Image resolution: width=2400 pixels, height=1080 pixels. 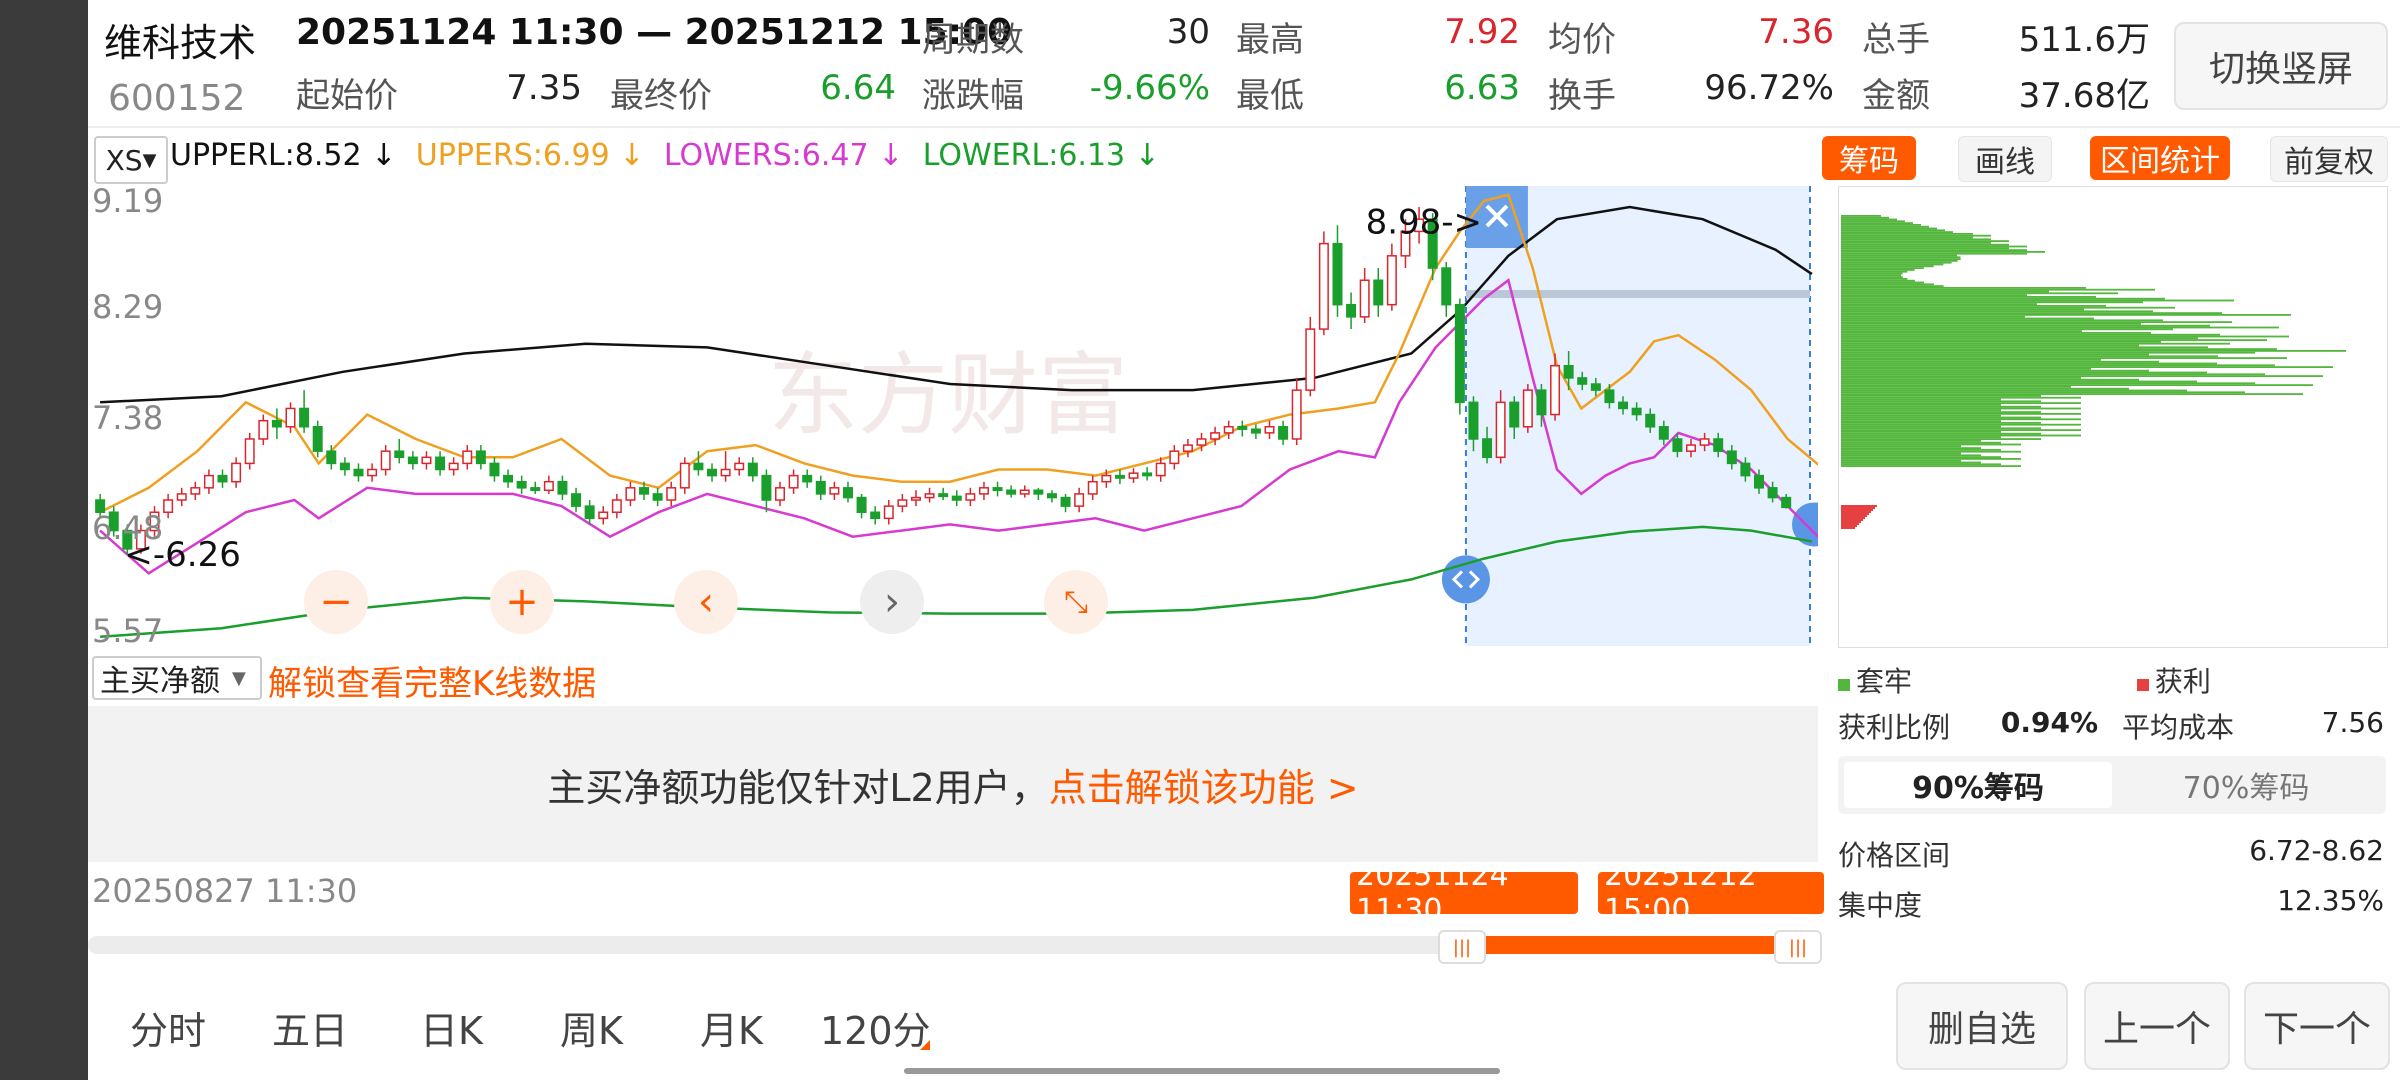 What do you see at coordinates (2157, 1026) in the screenshot?
I see `previous-stock-button: 上一个` at bounding box center [2157, 1026].